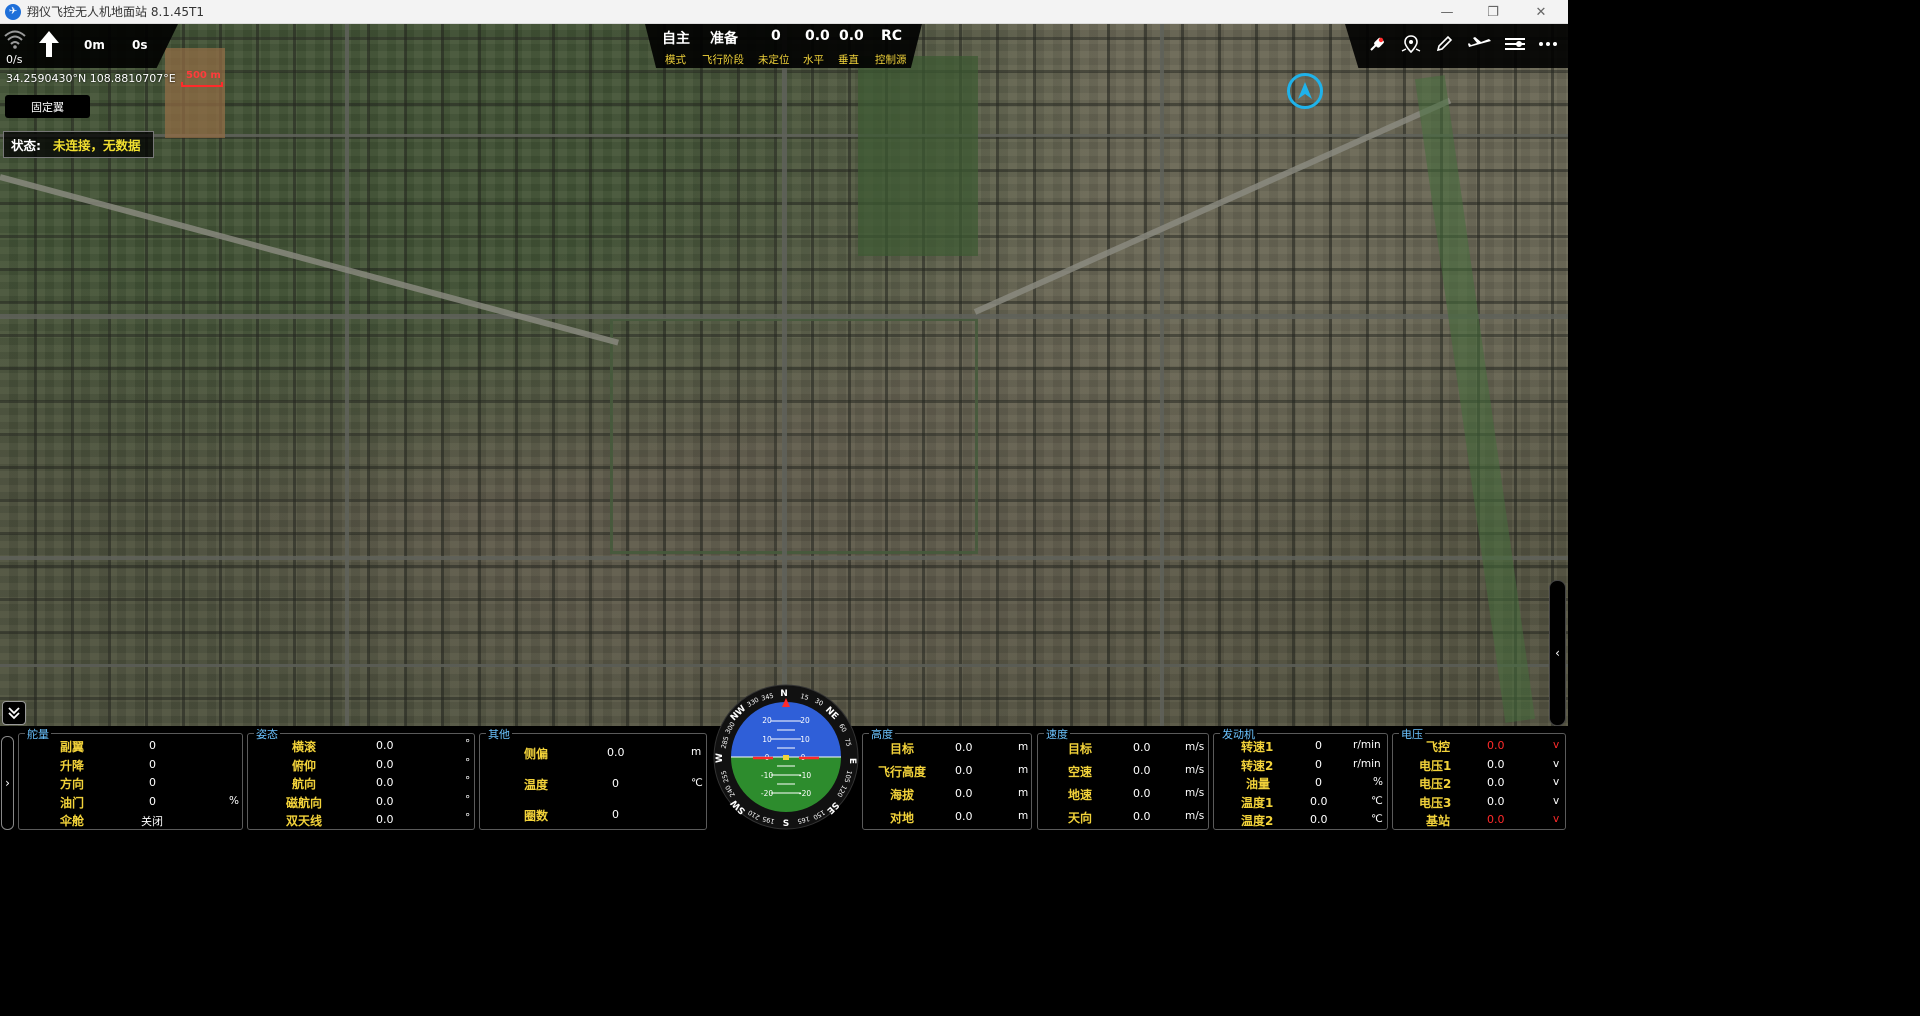  What do you see at coordinates (13, 11) in the screenshot?
I see `app-logo-icon: ✈` at bounding box center [13, 11].